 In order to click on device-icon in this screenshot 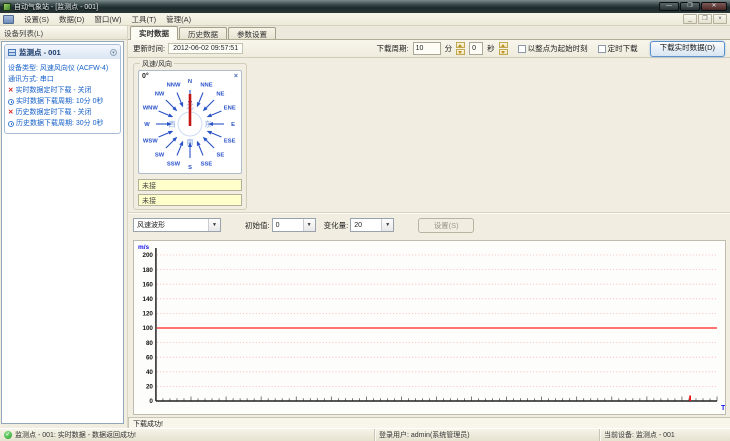, I will do `click(12, 52)`.